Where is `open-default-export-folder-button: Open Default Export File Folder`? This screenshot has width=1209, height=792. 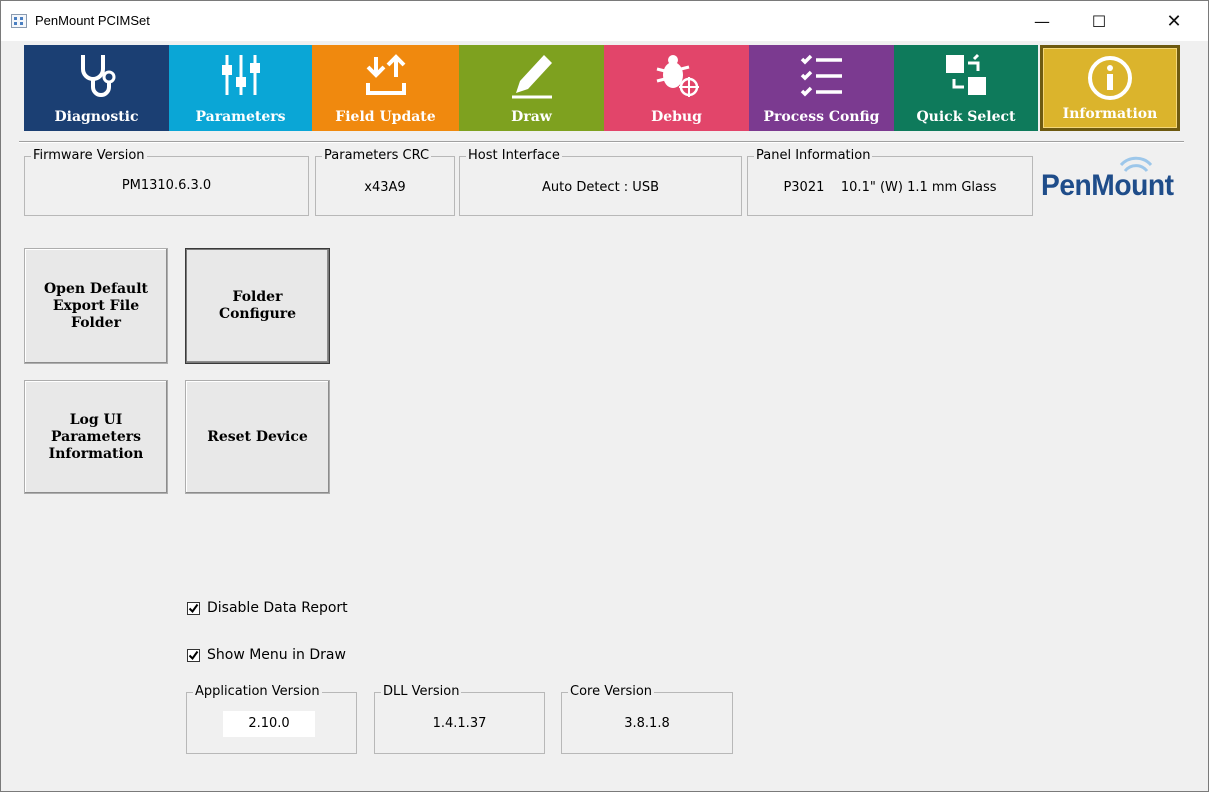 open-default-export-folder-button: Open Default Export File Folder is located at coordinates (96, 306).